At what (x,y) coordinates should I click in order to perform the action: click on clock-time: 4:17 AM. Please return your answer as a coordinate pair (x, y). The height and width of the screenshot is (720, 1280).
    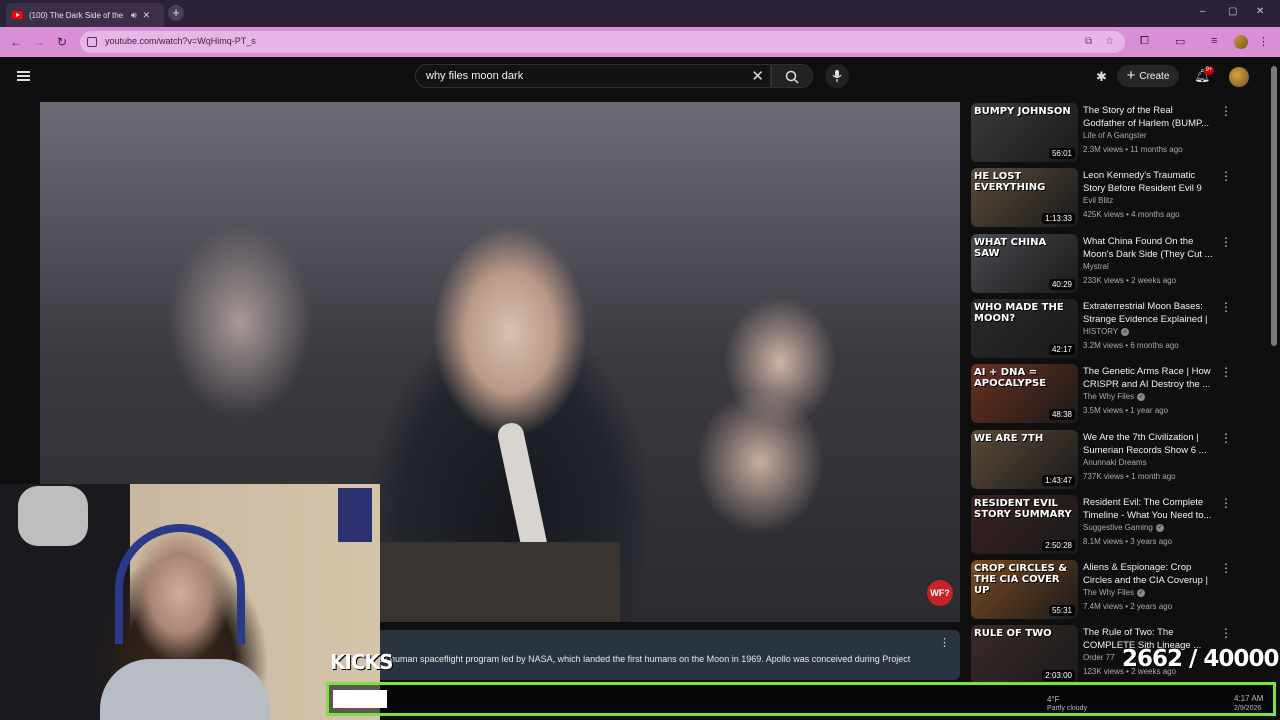
    Looking at the image, I should click on (1248, 698).